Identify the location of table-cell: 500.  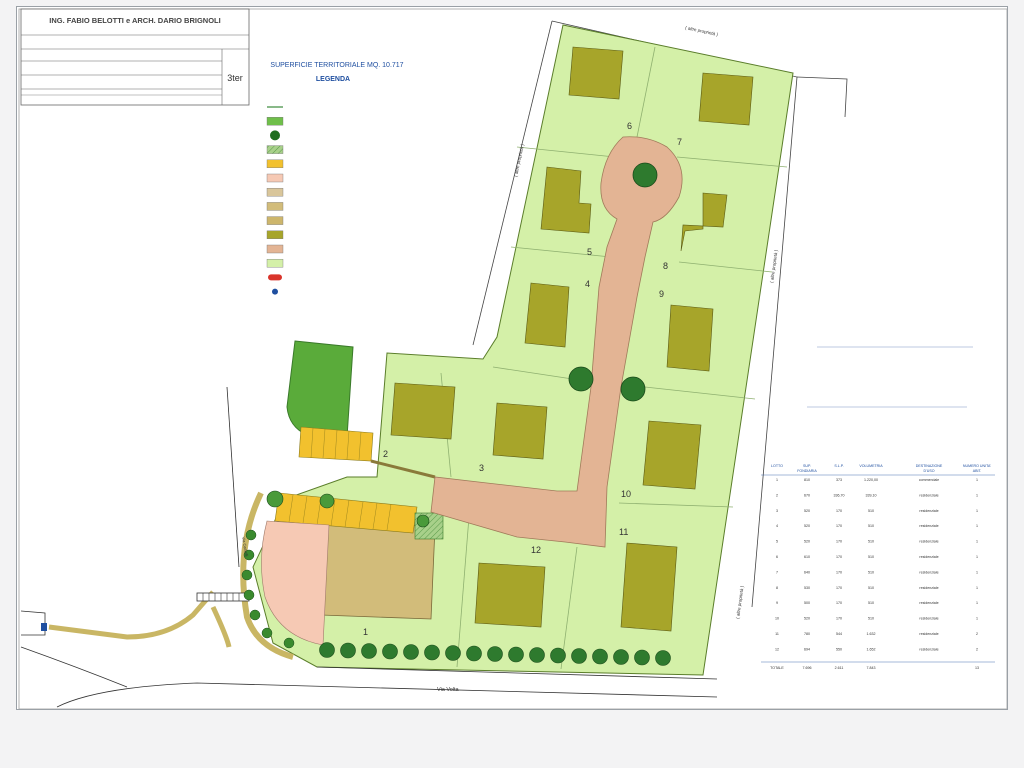
(807, 603).